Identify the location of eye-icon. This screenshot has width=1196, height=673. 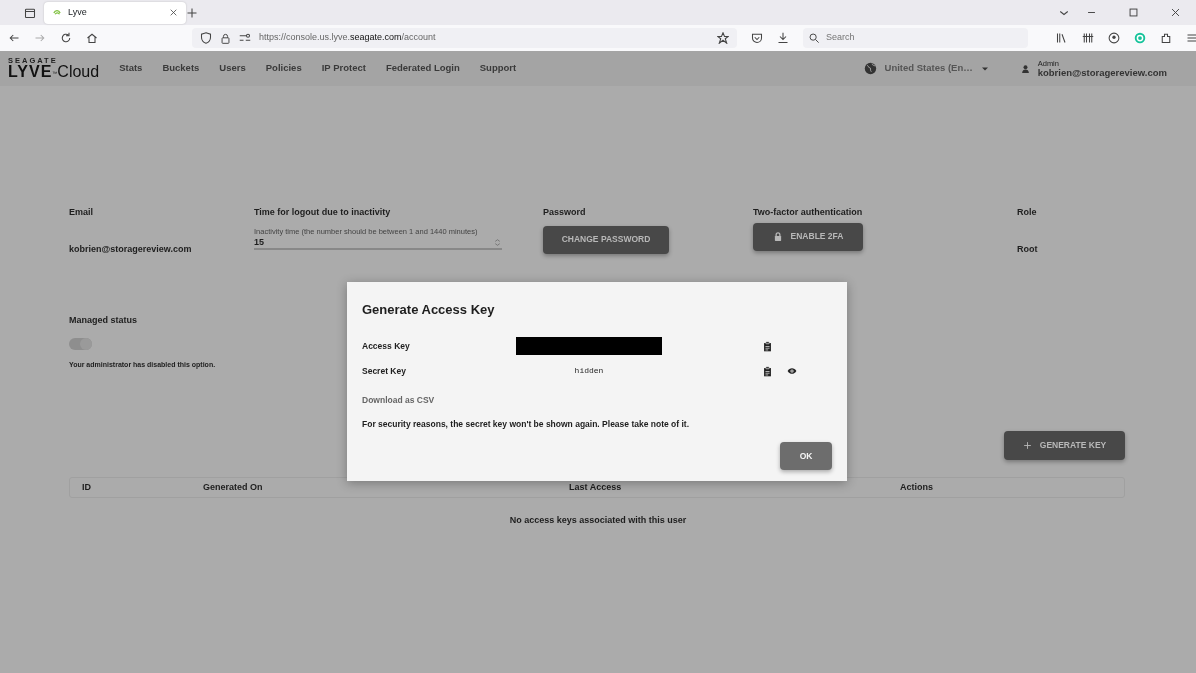
(792, 371).